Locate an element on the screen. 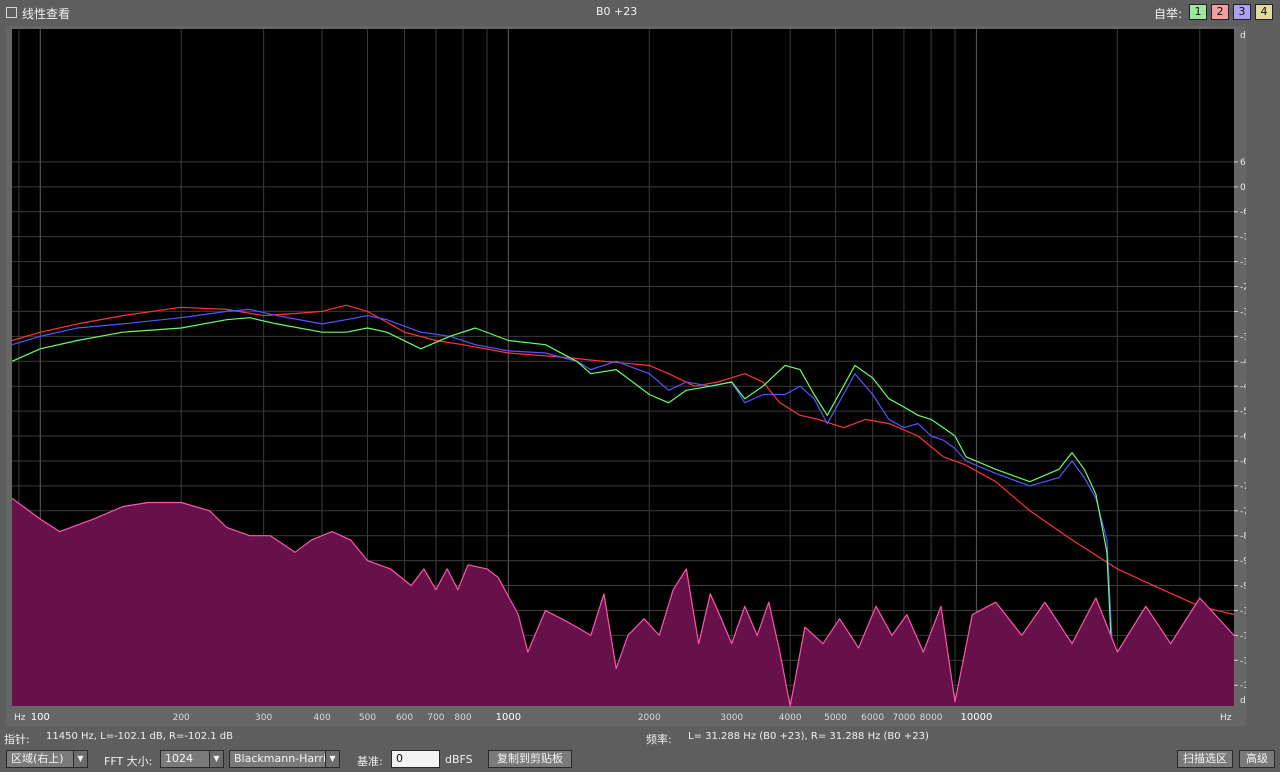  x-tick-label: 6000 is located at coordinates (872, 718).